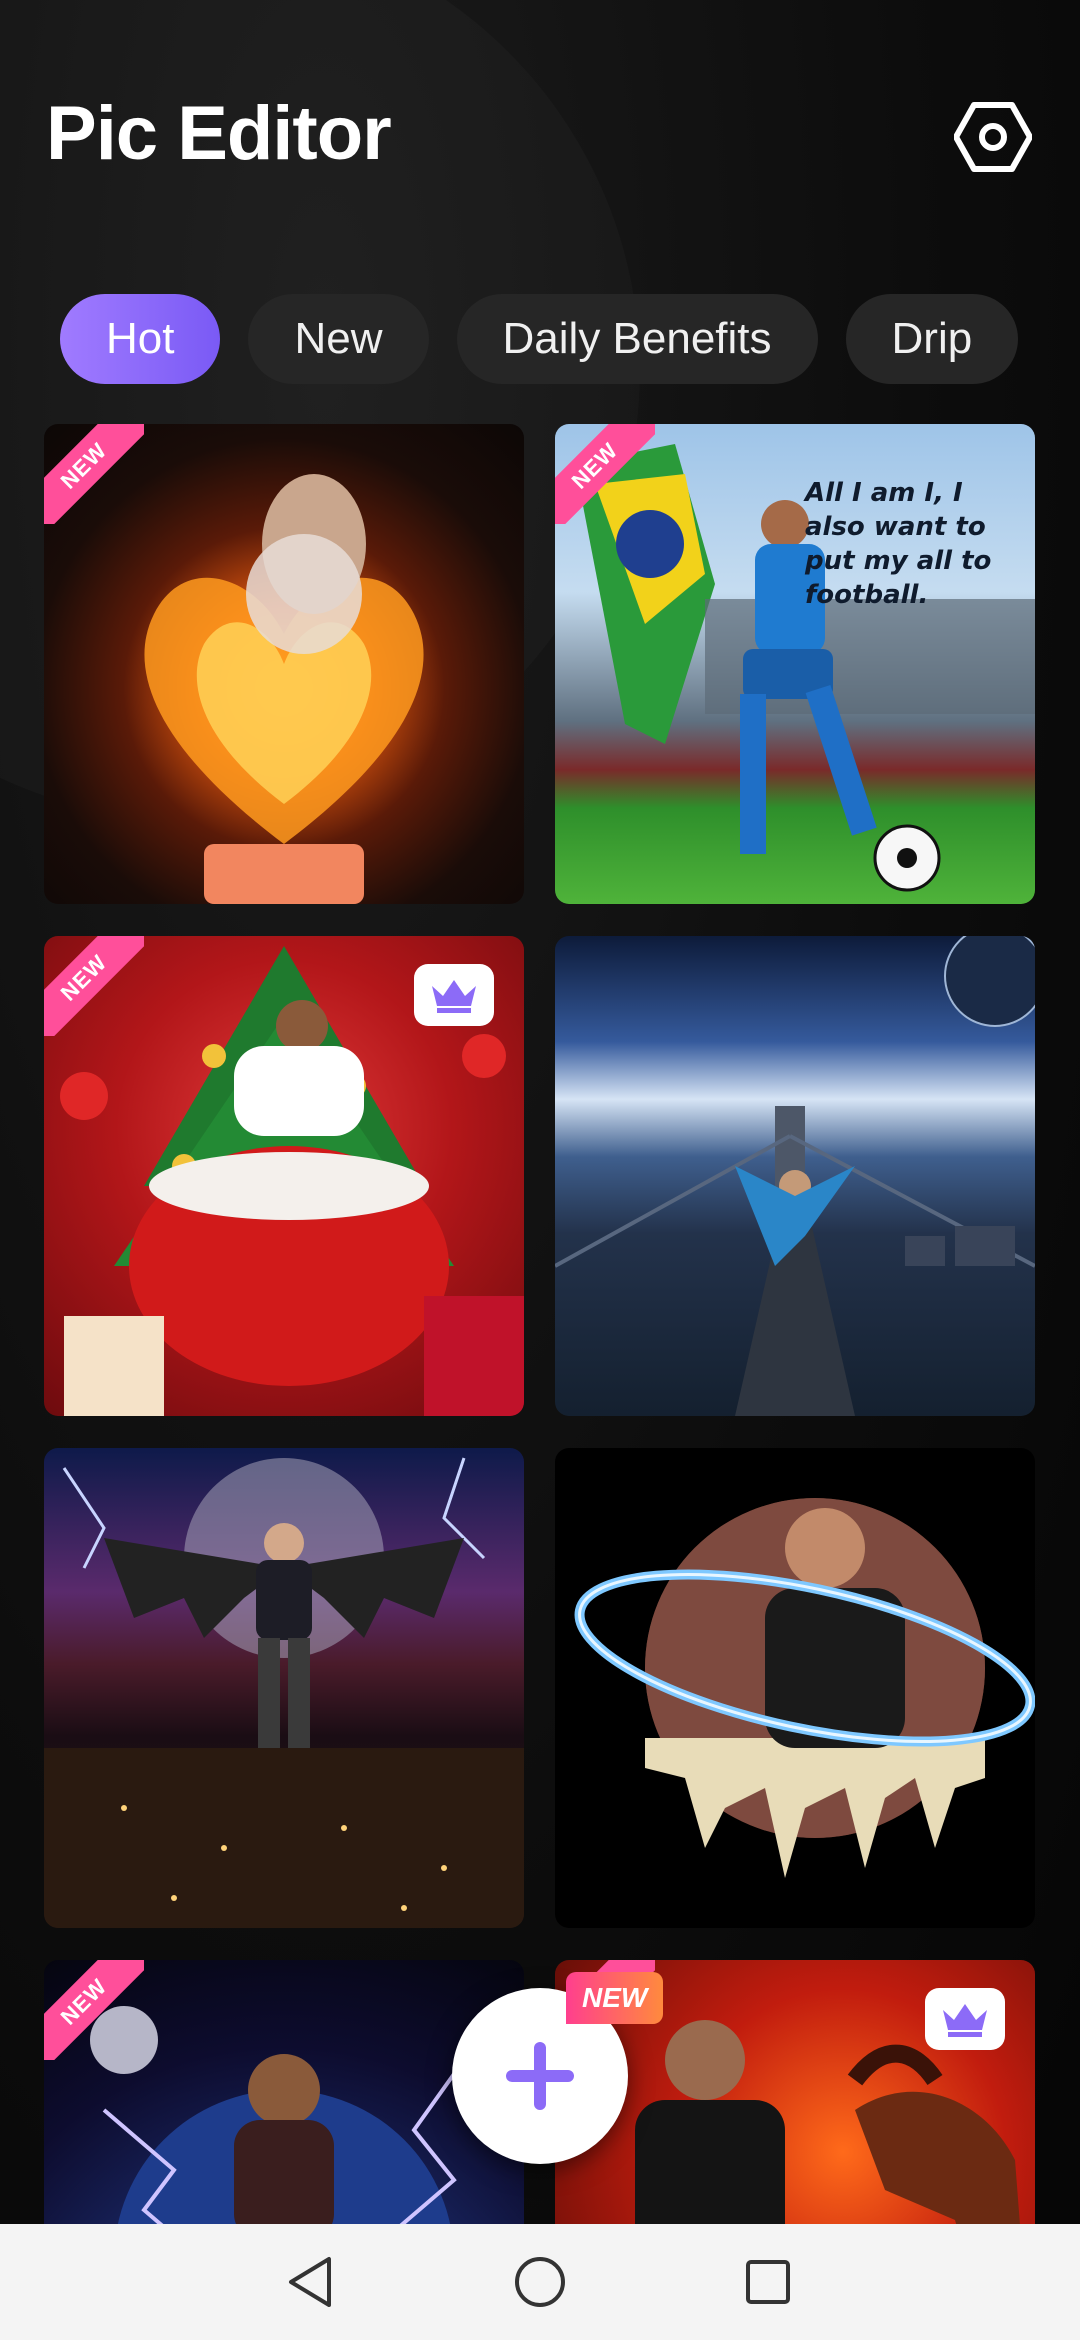 This screenshot has height=2340, width=1080. What do you see at coordinates (140, 339) in the screenshot?
I see `tab-hot: Hot` at bounding box center [140, 339].